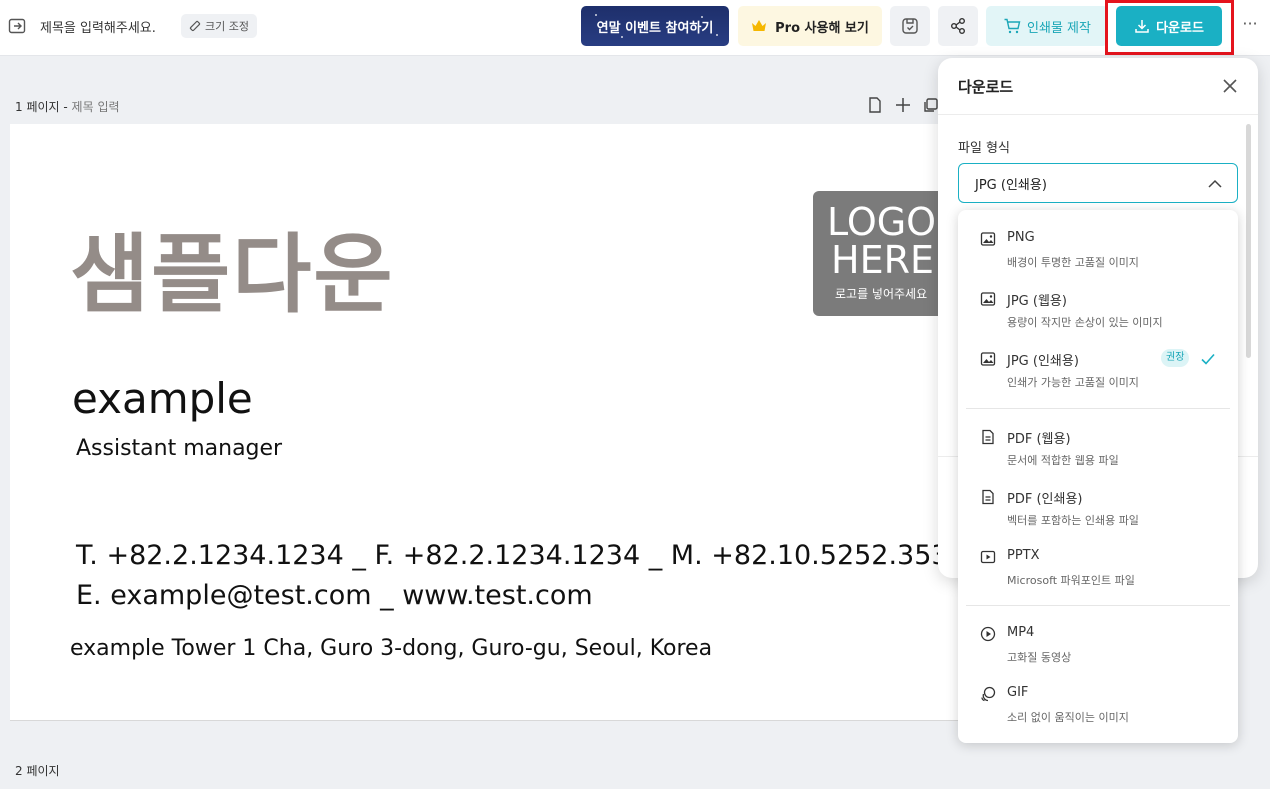 The image size is (1270, 789). What do you see at coordinates (1068, 717) in the screenshot?
I see `option-description: 소리 없이 움직이는 이미지` at bounding box center [1068, 717].